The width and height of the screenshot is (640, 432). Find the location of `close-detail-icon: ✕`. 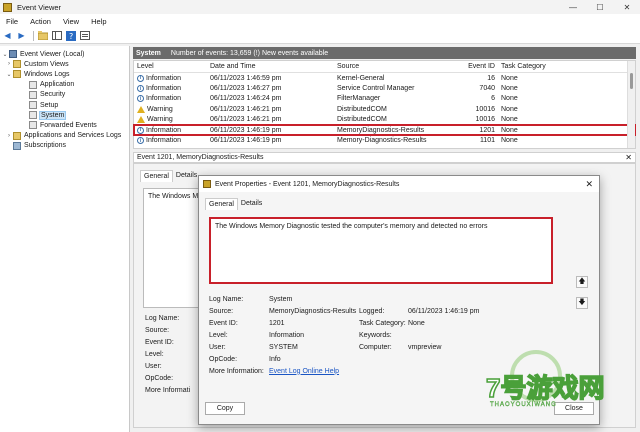

close-detail-icon: ✕ is located at coordinates (628, 157).